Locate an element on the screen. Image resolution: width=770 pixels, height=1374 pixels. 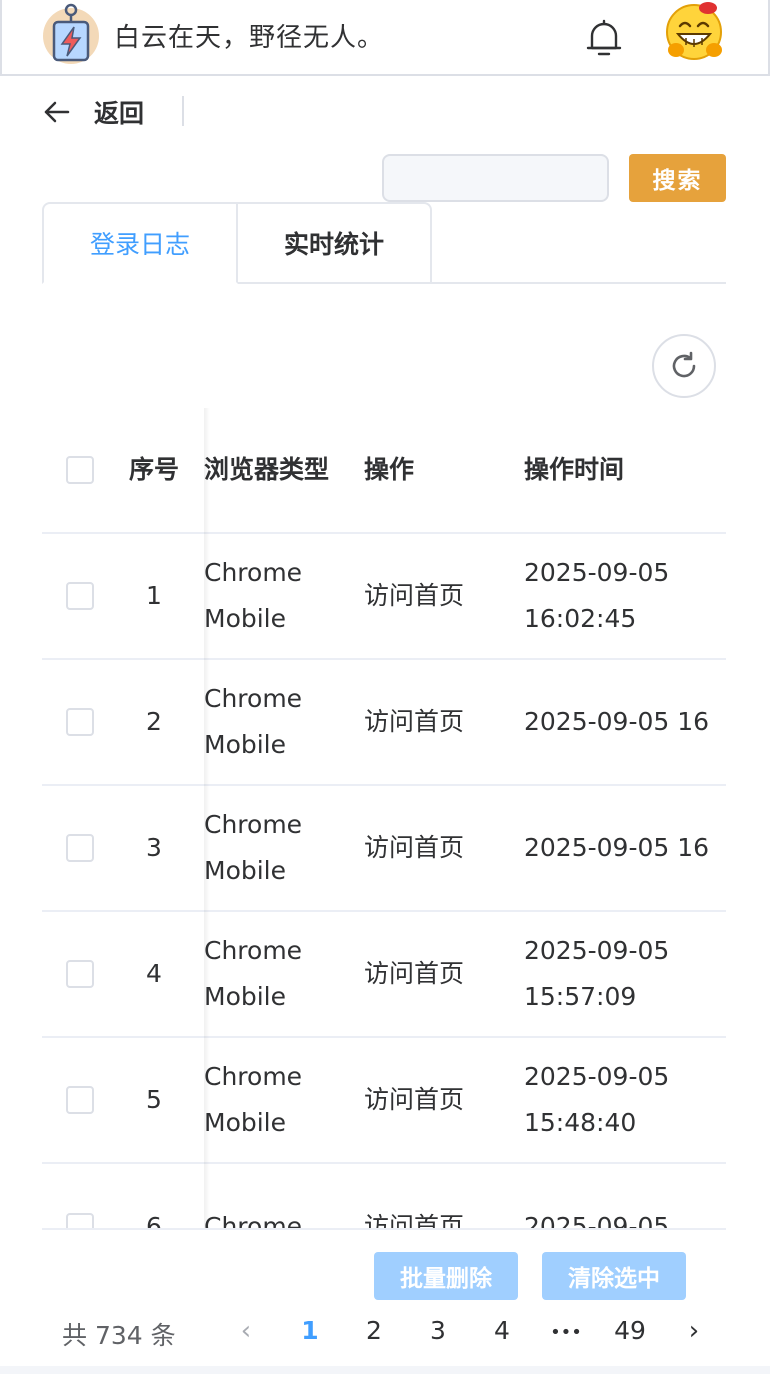
batch-delete-button: 批量删除 is located at coordinates (446, 1276).